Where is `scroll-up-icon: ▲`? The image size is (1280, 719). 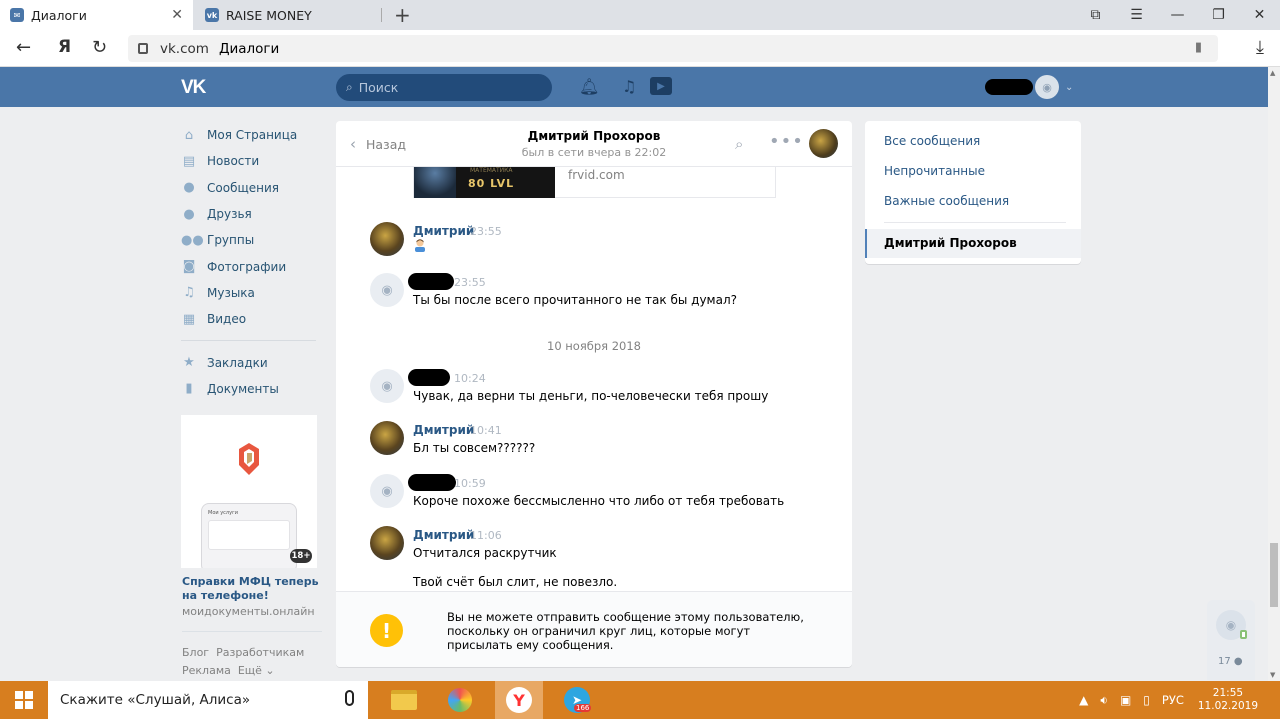
scroll-up-icon: ▲ is located at coordinates (1272, 73).